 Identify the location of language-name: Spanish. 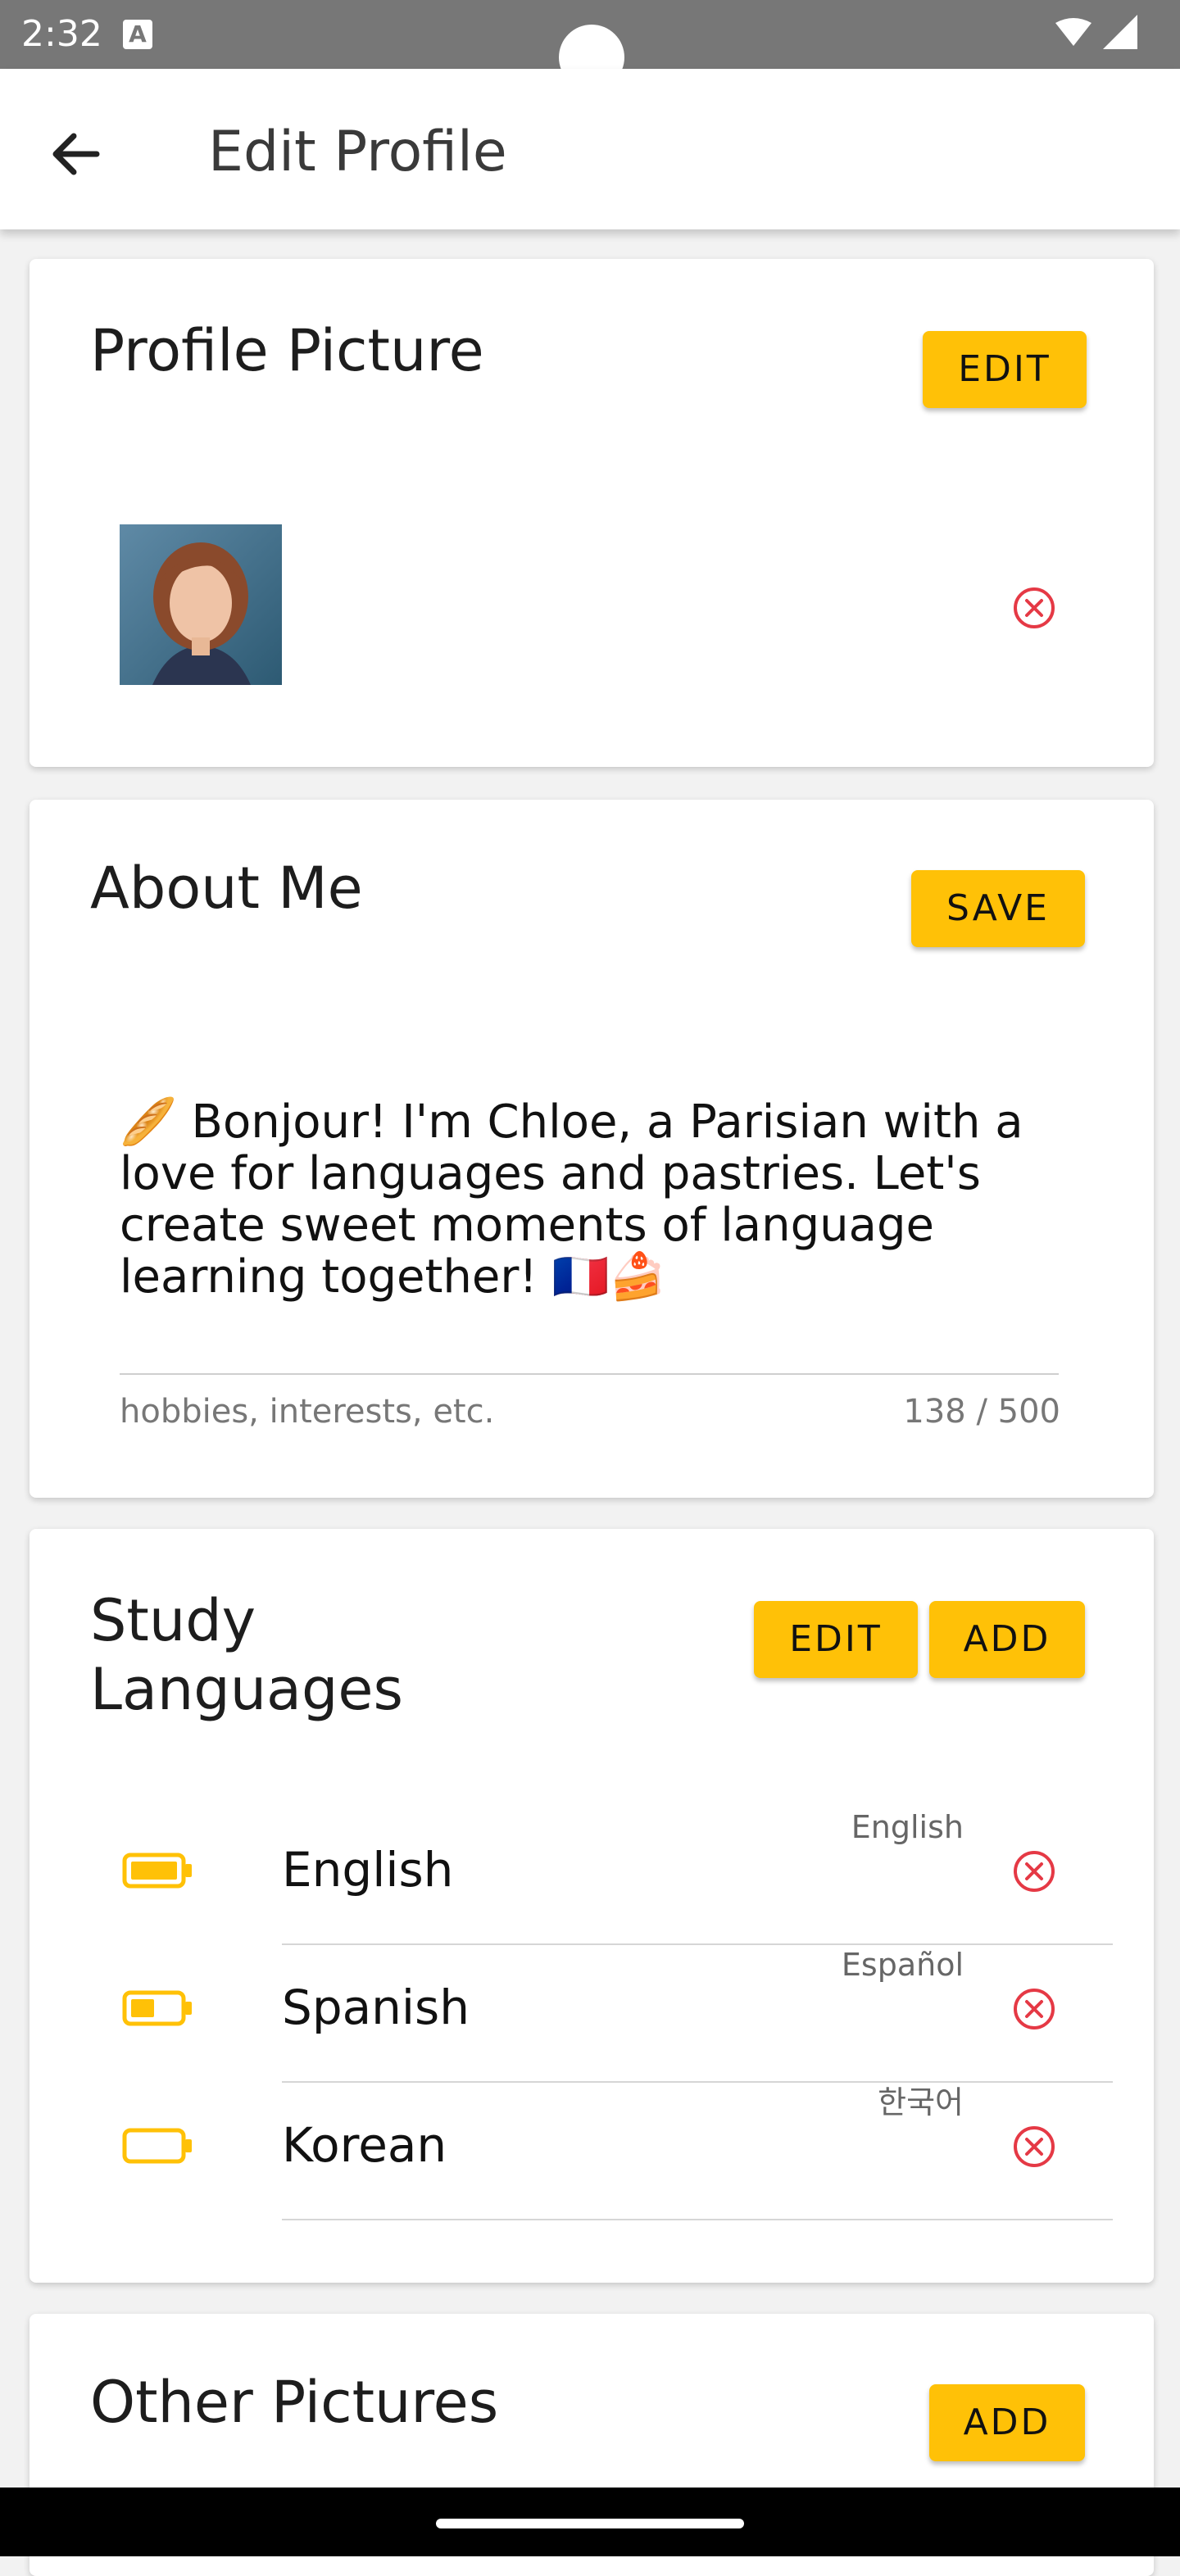
(376, 2007).